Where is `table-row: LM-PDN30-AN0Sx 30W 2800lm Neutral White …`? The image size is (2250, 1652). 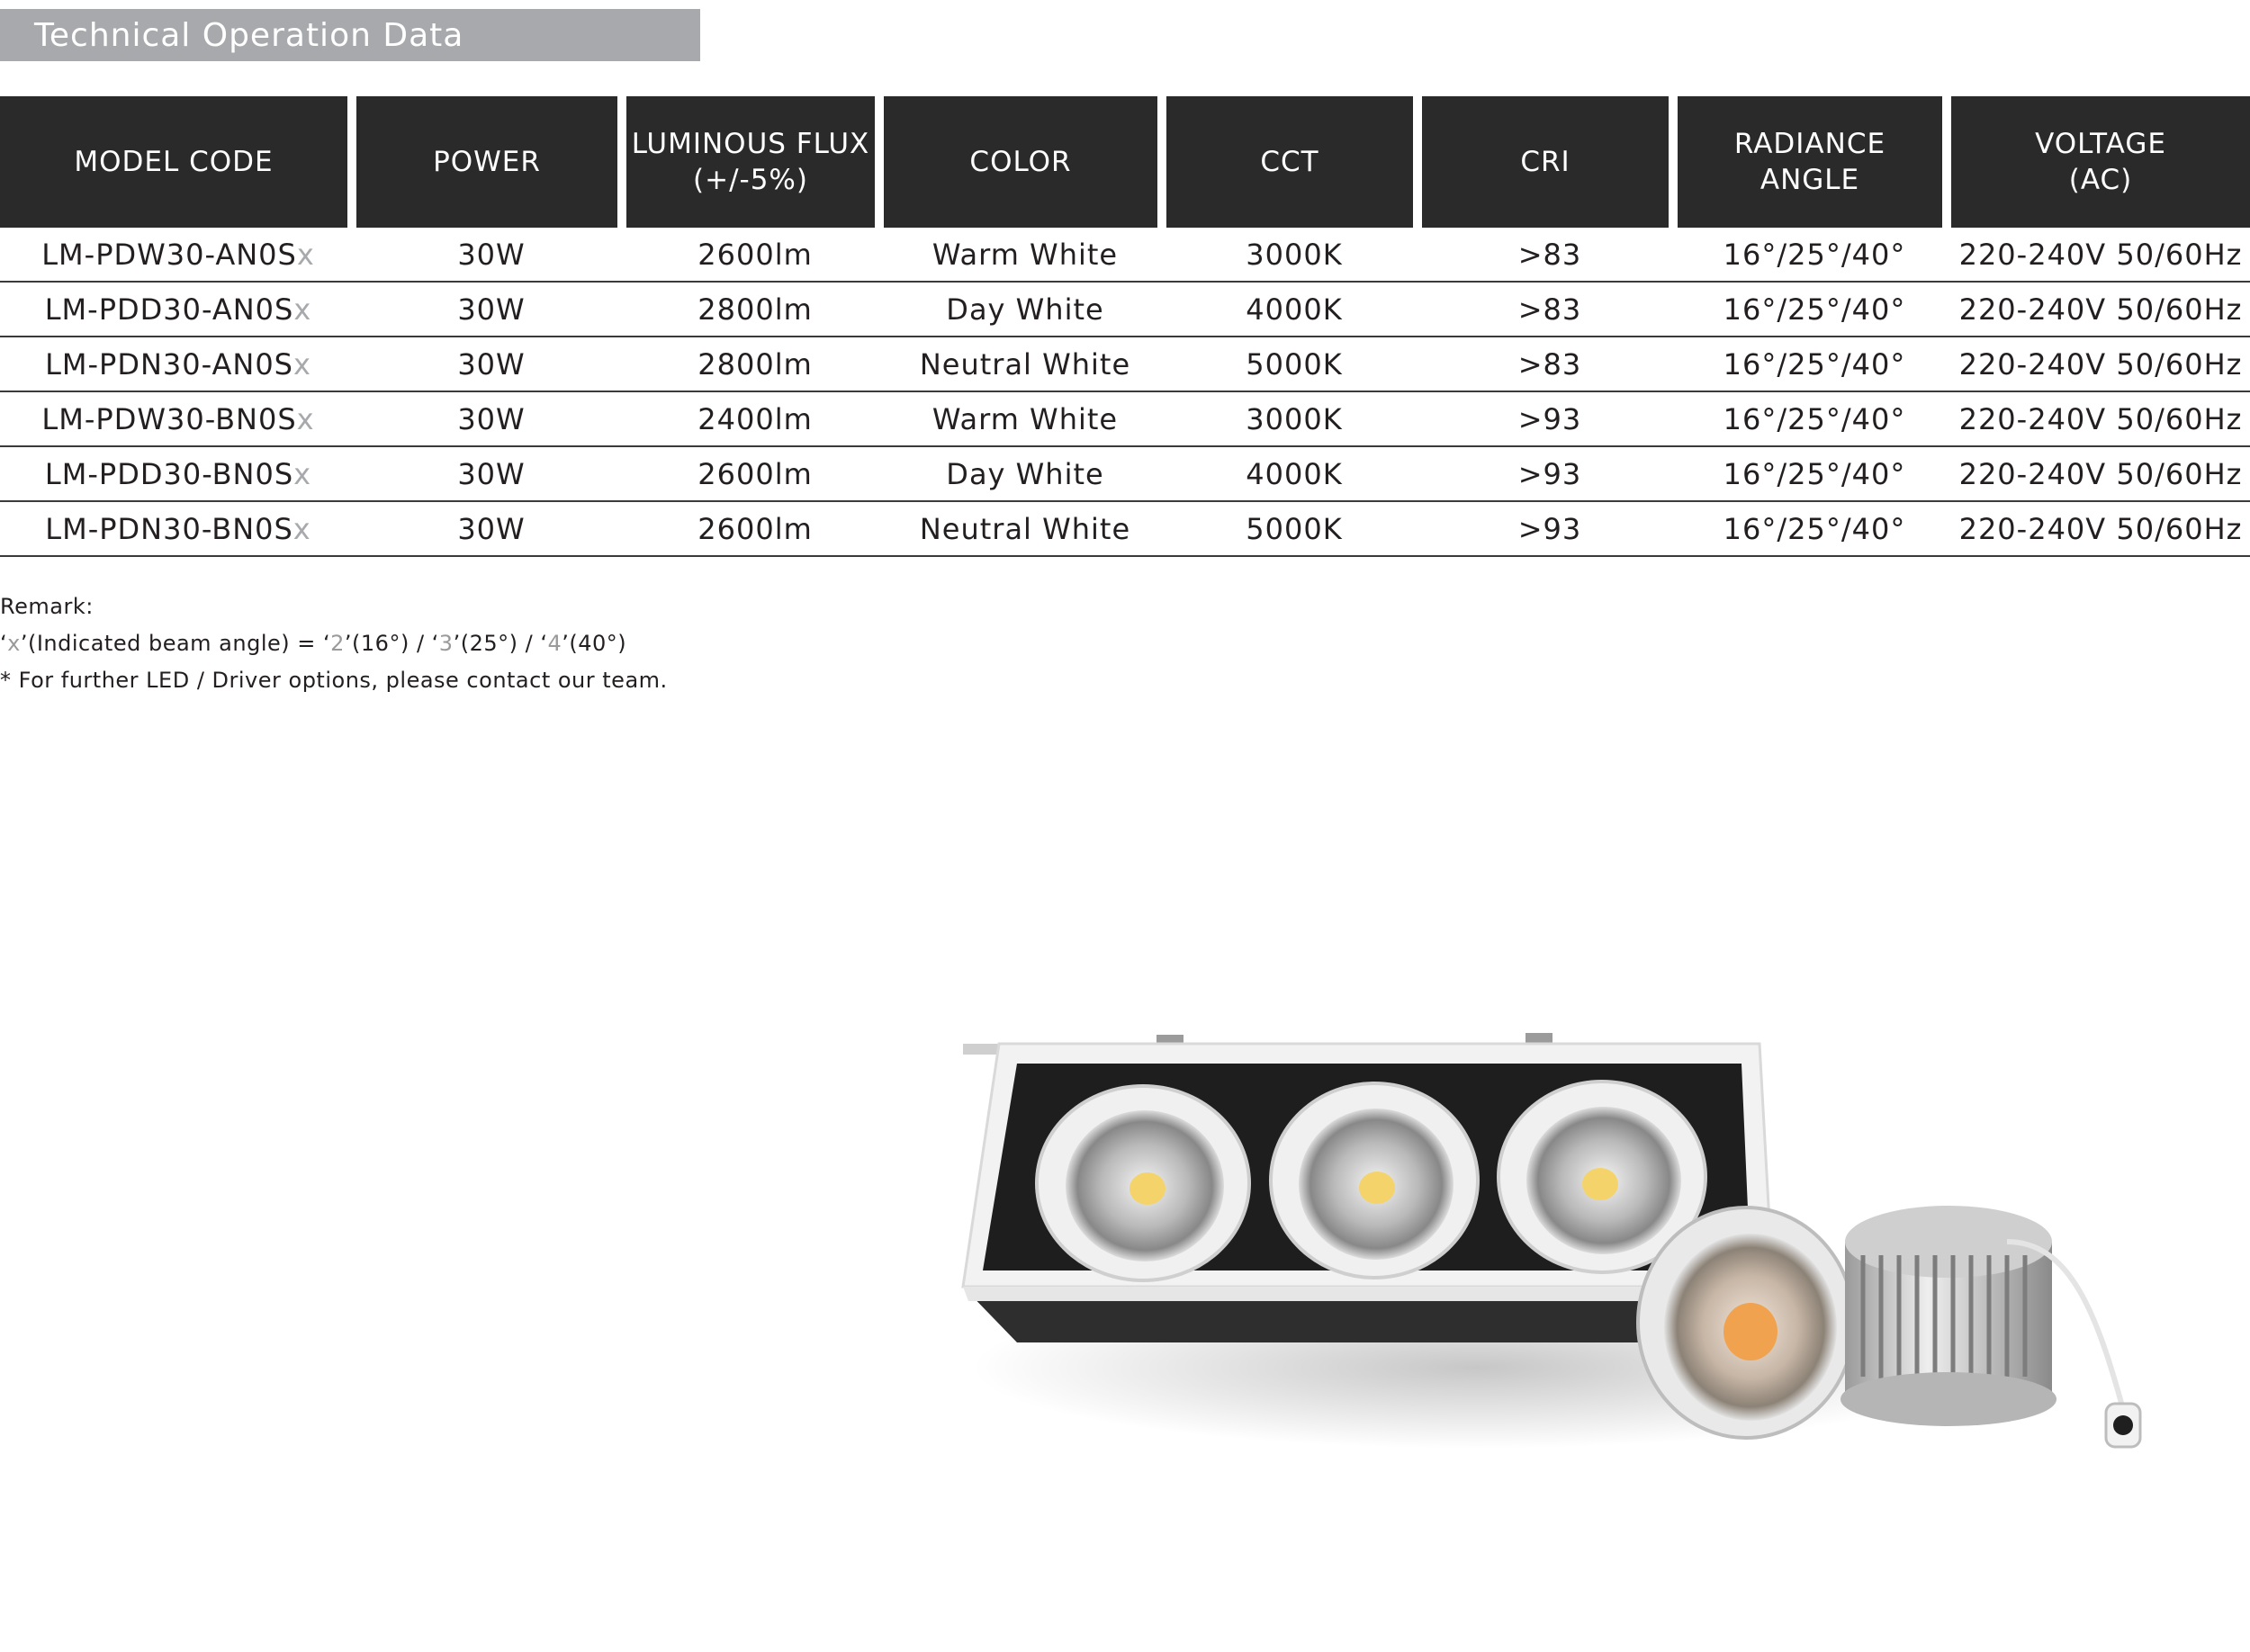
table-row: LM-PDN30-AN0Sx 30W 2800lm Neutral White … is located at coordinates (1125, 364).